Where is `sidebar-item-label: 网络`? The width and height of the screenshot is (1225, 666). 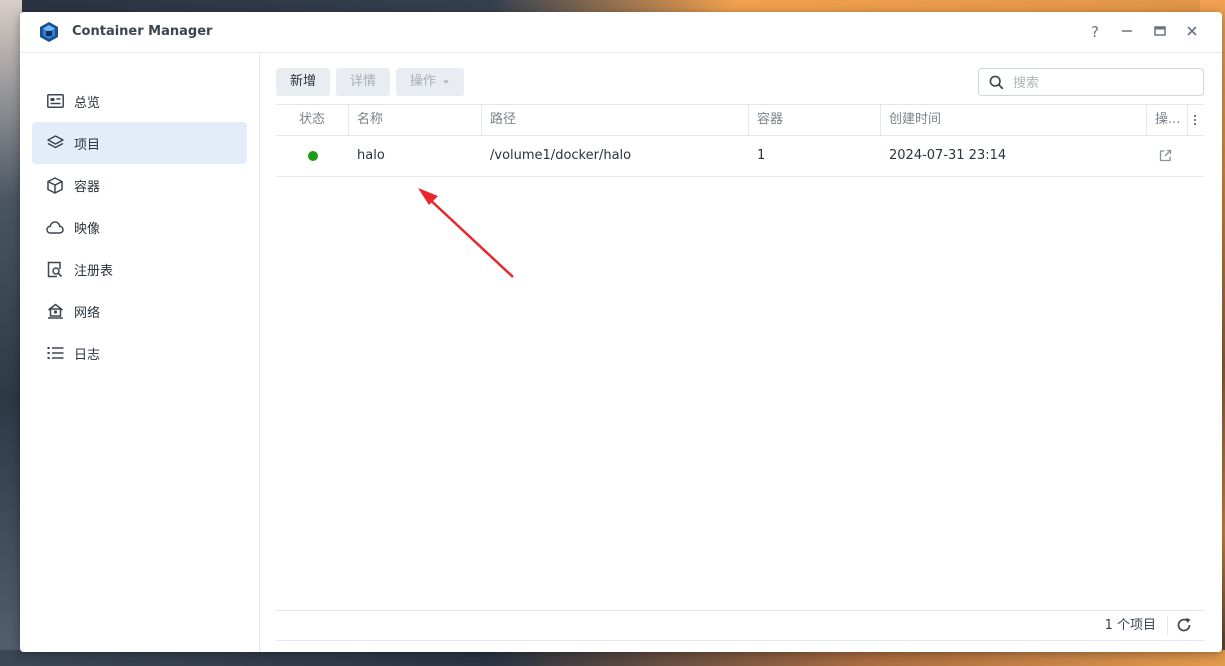 sidebar-item-label: 网络 is located at coordinates (87, 313).